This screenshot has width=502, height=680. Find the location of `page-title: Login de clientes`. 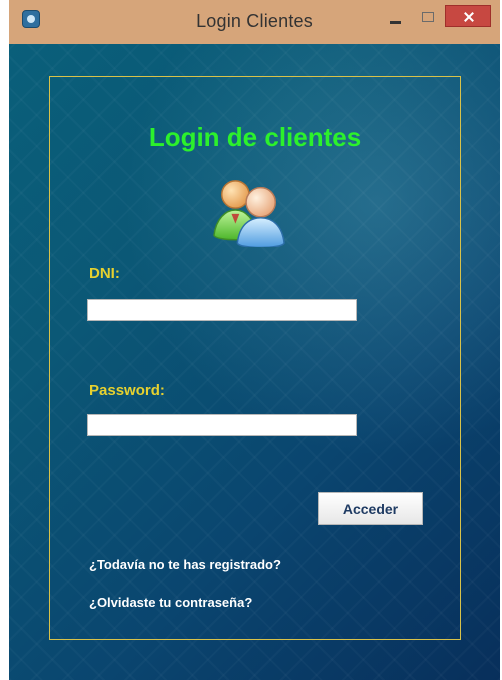

page-title: Login de clientes is located at coordinates (255, 137).